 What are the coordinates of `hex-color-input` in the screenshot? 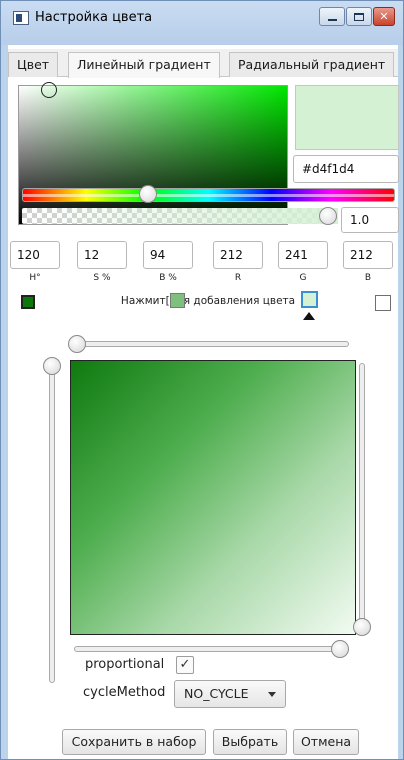 It's located at (346, 169).